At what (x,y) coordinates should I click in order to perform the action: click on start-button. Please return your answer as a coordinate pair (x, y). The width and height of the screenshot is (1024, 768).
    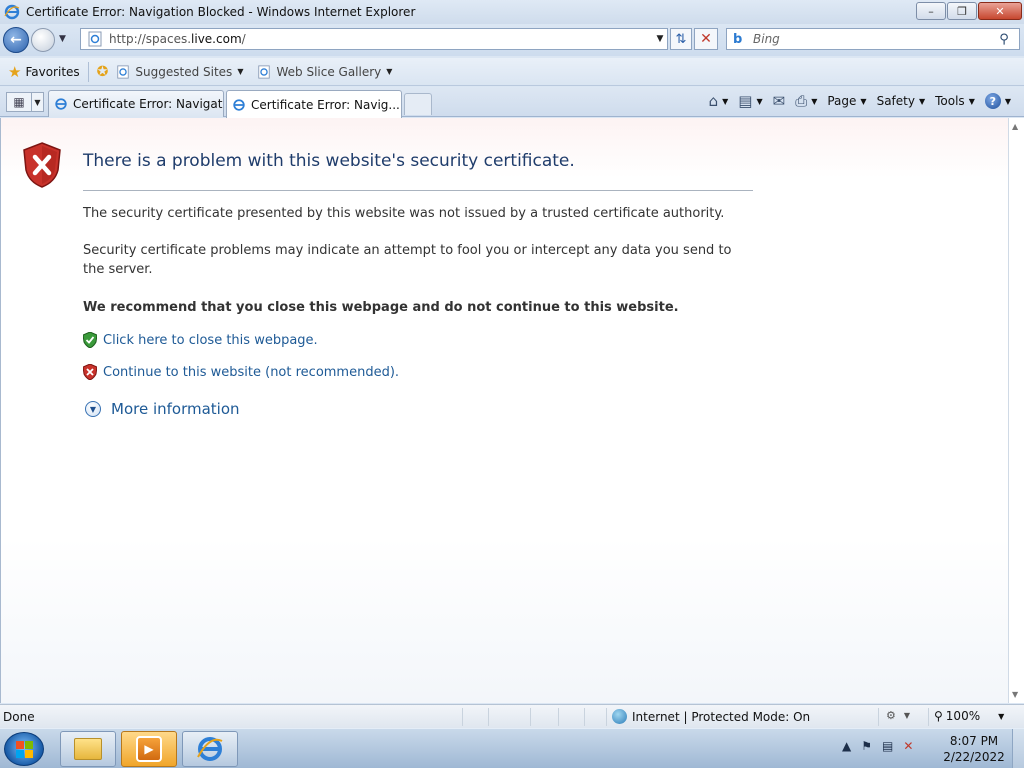
    Looking at the image, I should click on (24, 749).